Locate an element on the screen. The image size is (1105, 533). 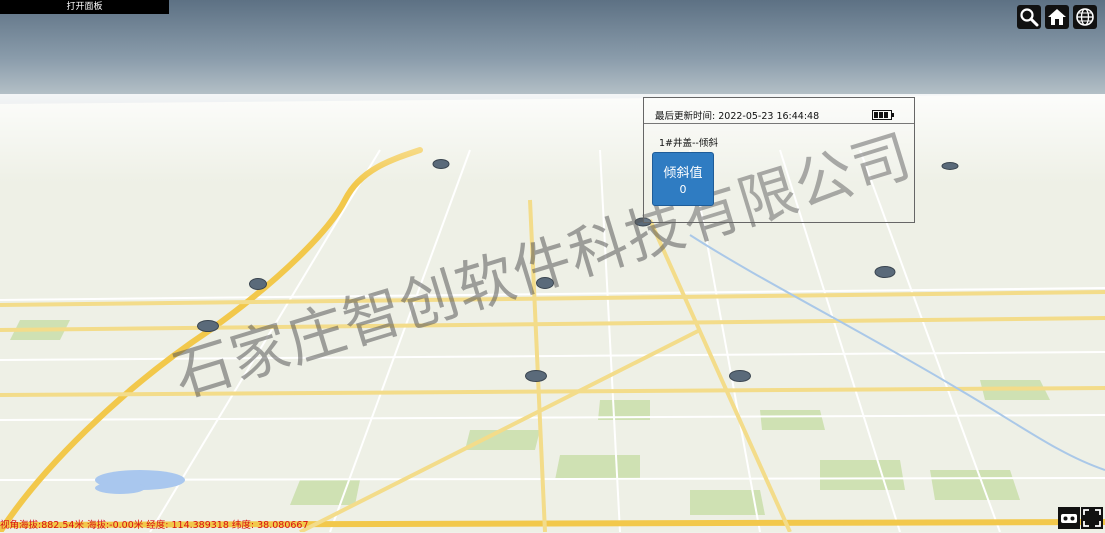
battery-full-icon is located at coordinates (883, 115).